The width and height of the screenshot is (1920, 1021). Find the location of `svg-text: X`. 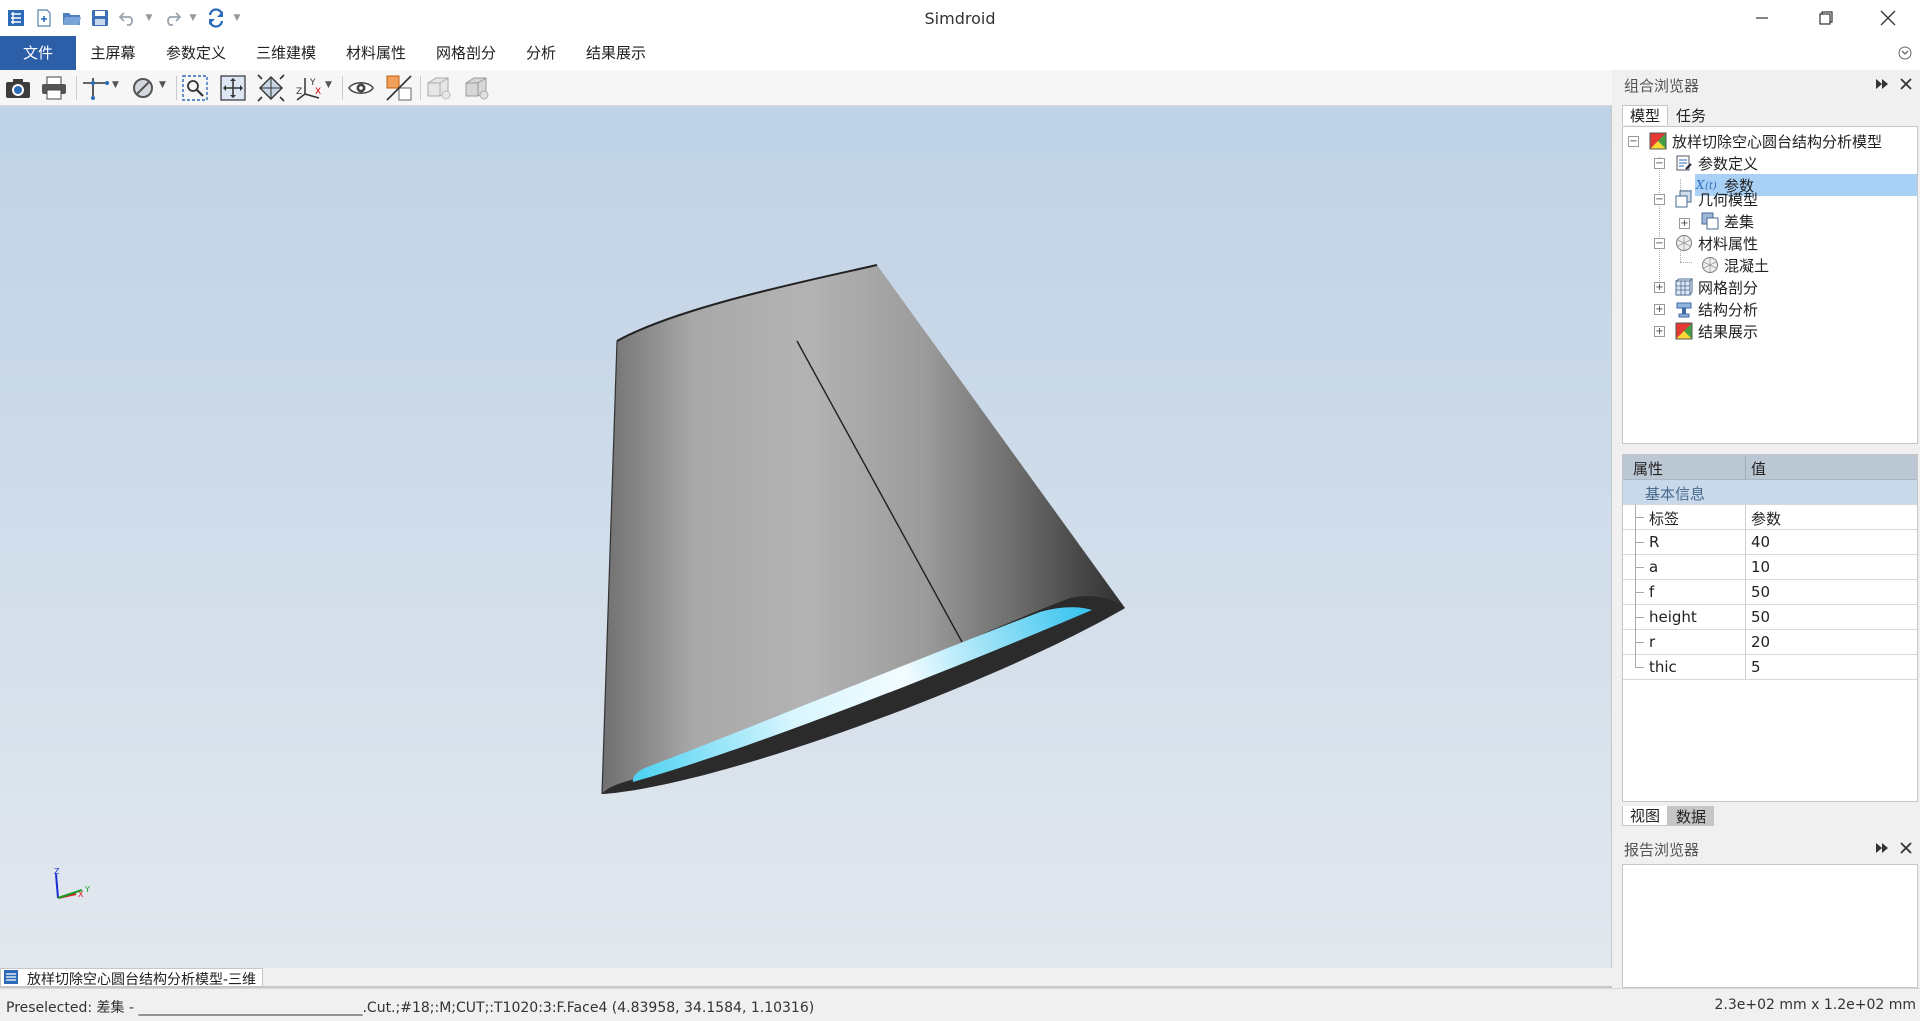

svg-text: X is located at coordinates (318, 92).